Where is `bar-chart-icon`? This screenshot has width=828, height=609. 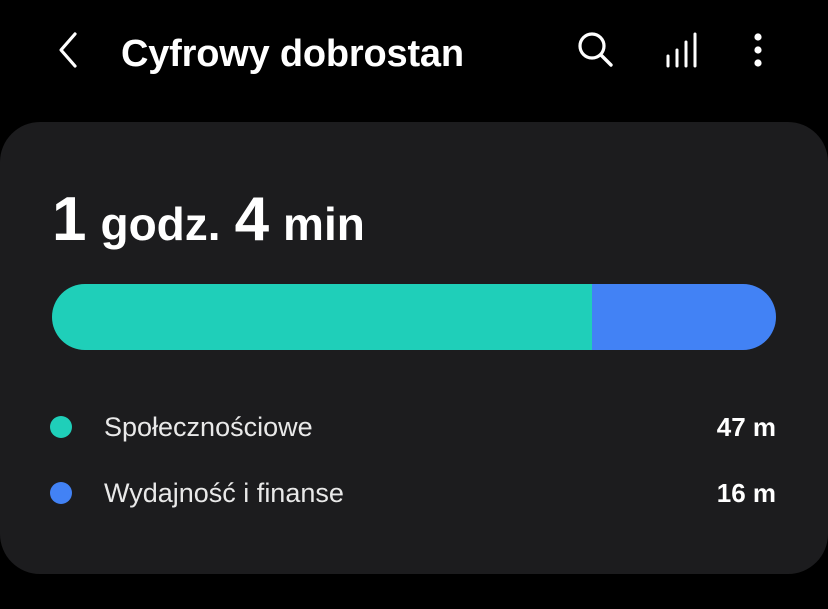 bar-chart-icon is located at coordinates (682, 52).